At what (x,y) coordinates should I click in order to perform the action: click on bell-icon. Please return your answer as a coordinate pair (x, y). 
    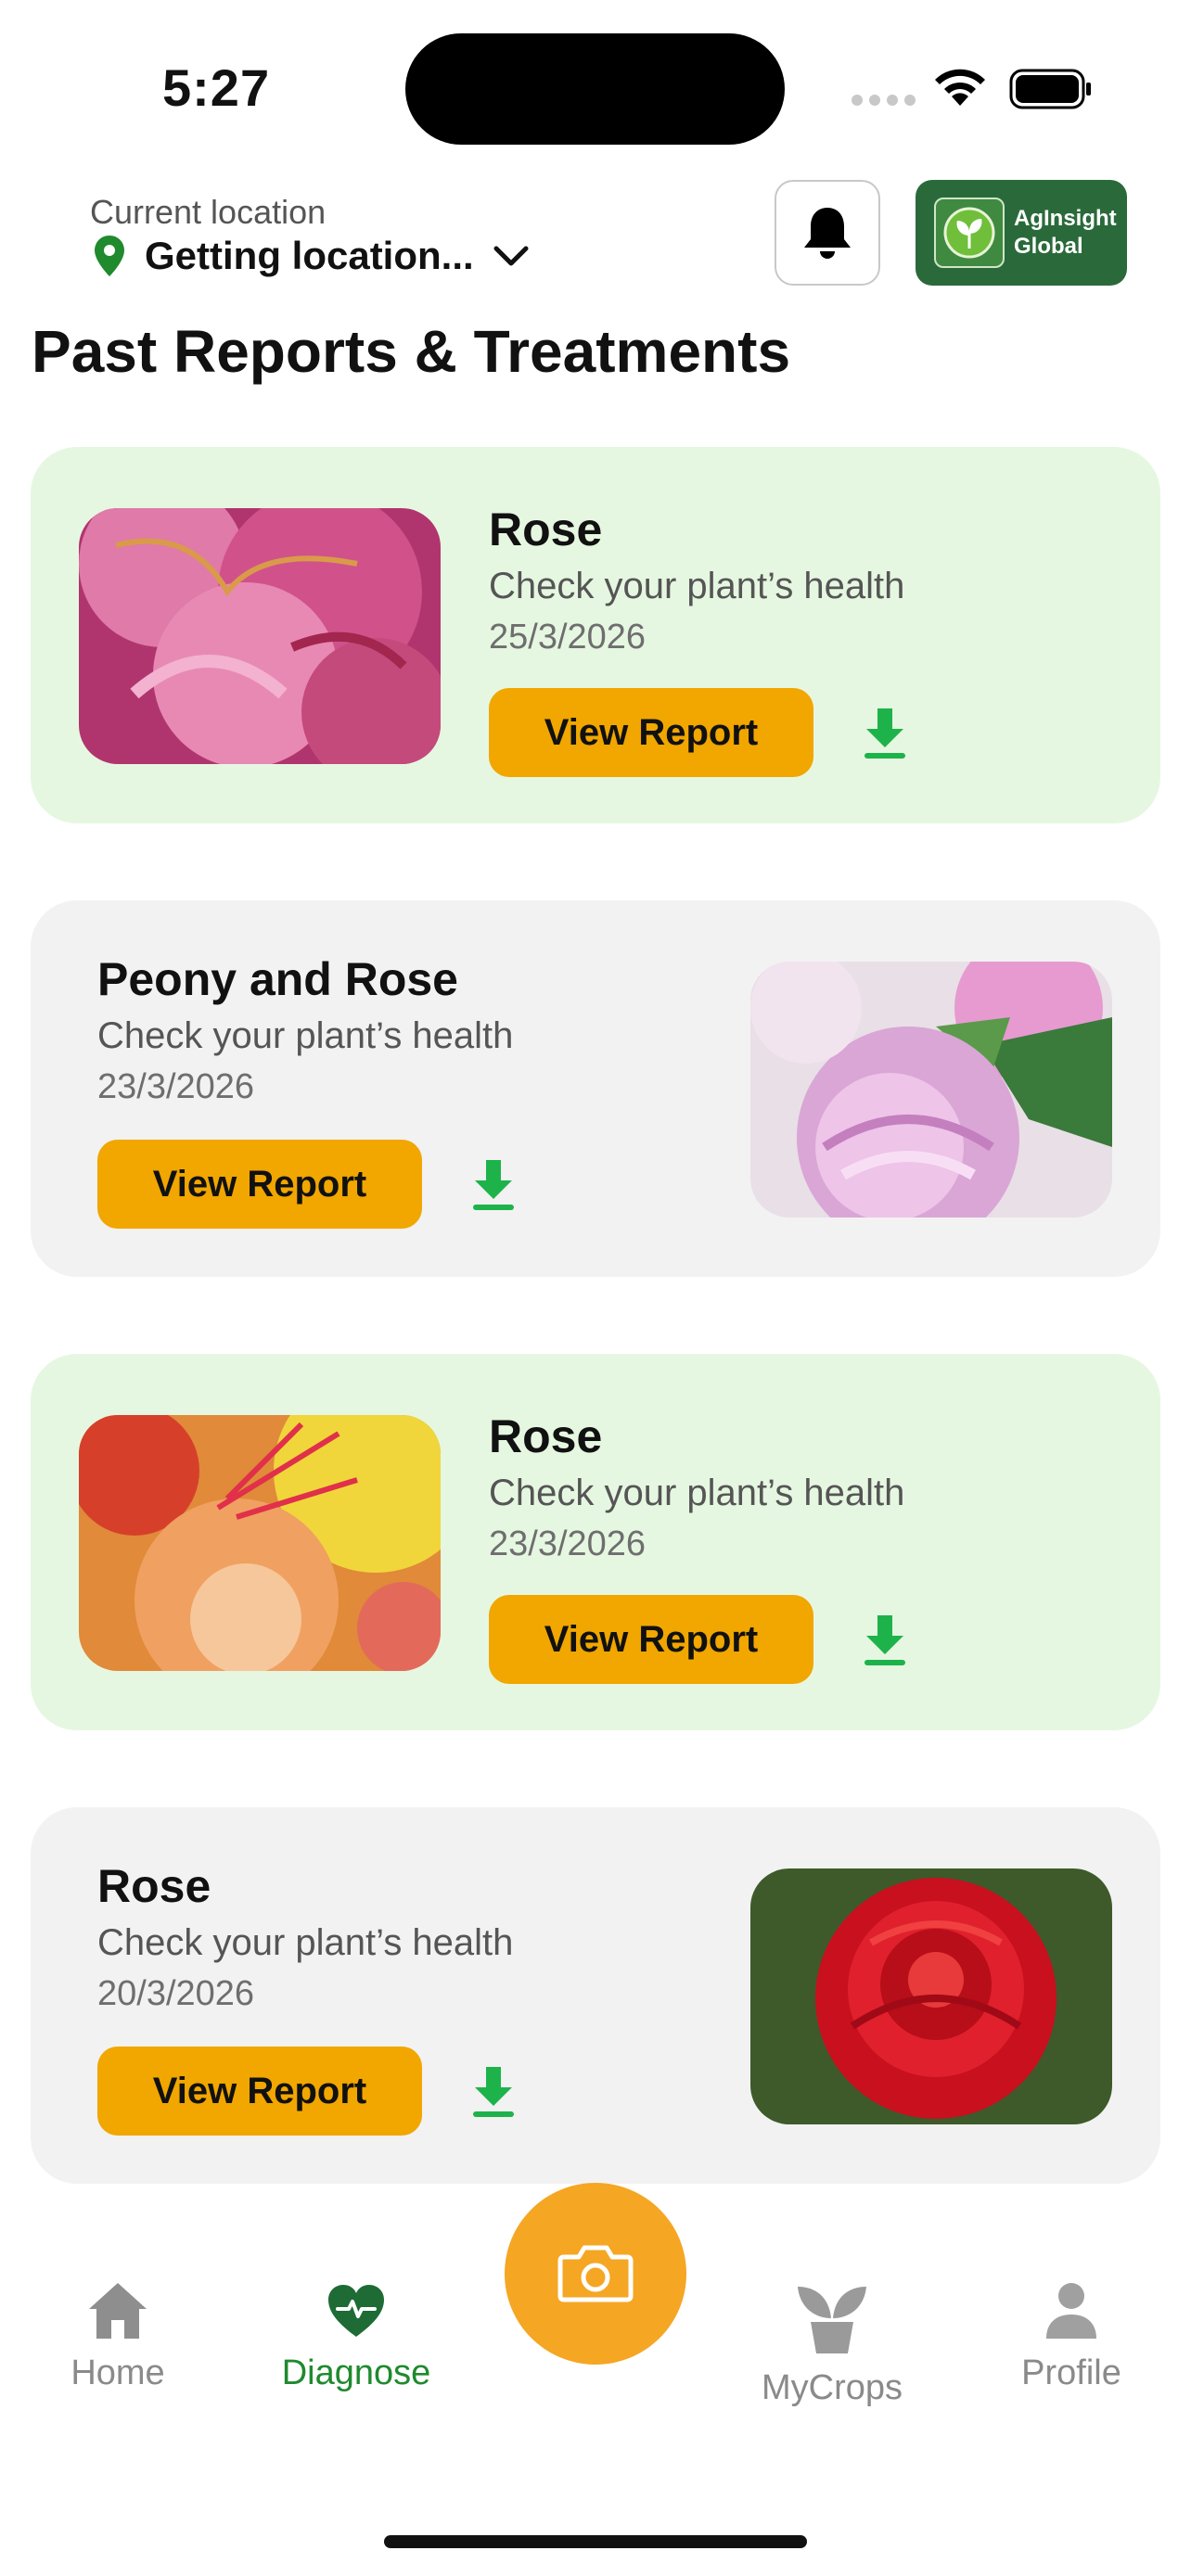
    Looking at the image, I should click on (827, 233).